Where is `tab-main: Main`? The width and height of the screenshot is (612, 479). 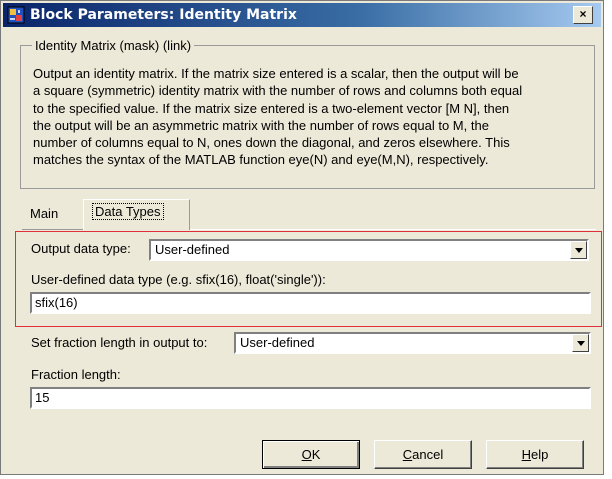
tab-main: Main is located at coordinates (52, 216).